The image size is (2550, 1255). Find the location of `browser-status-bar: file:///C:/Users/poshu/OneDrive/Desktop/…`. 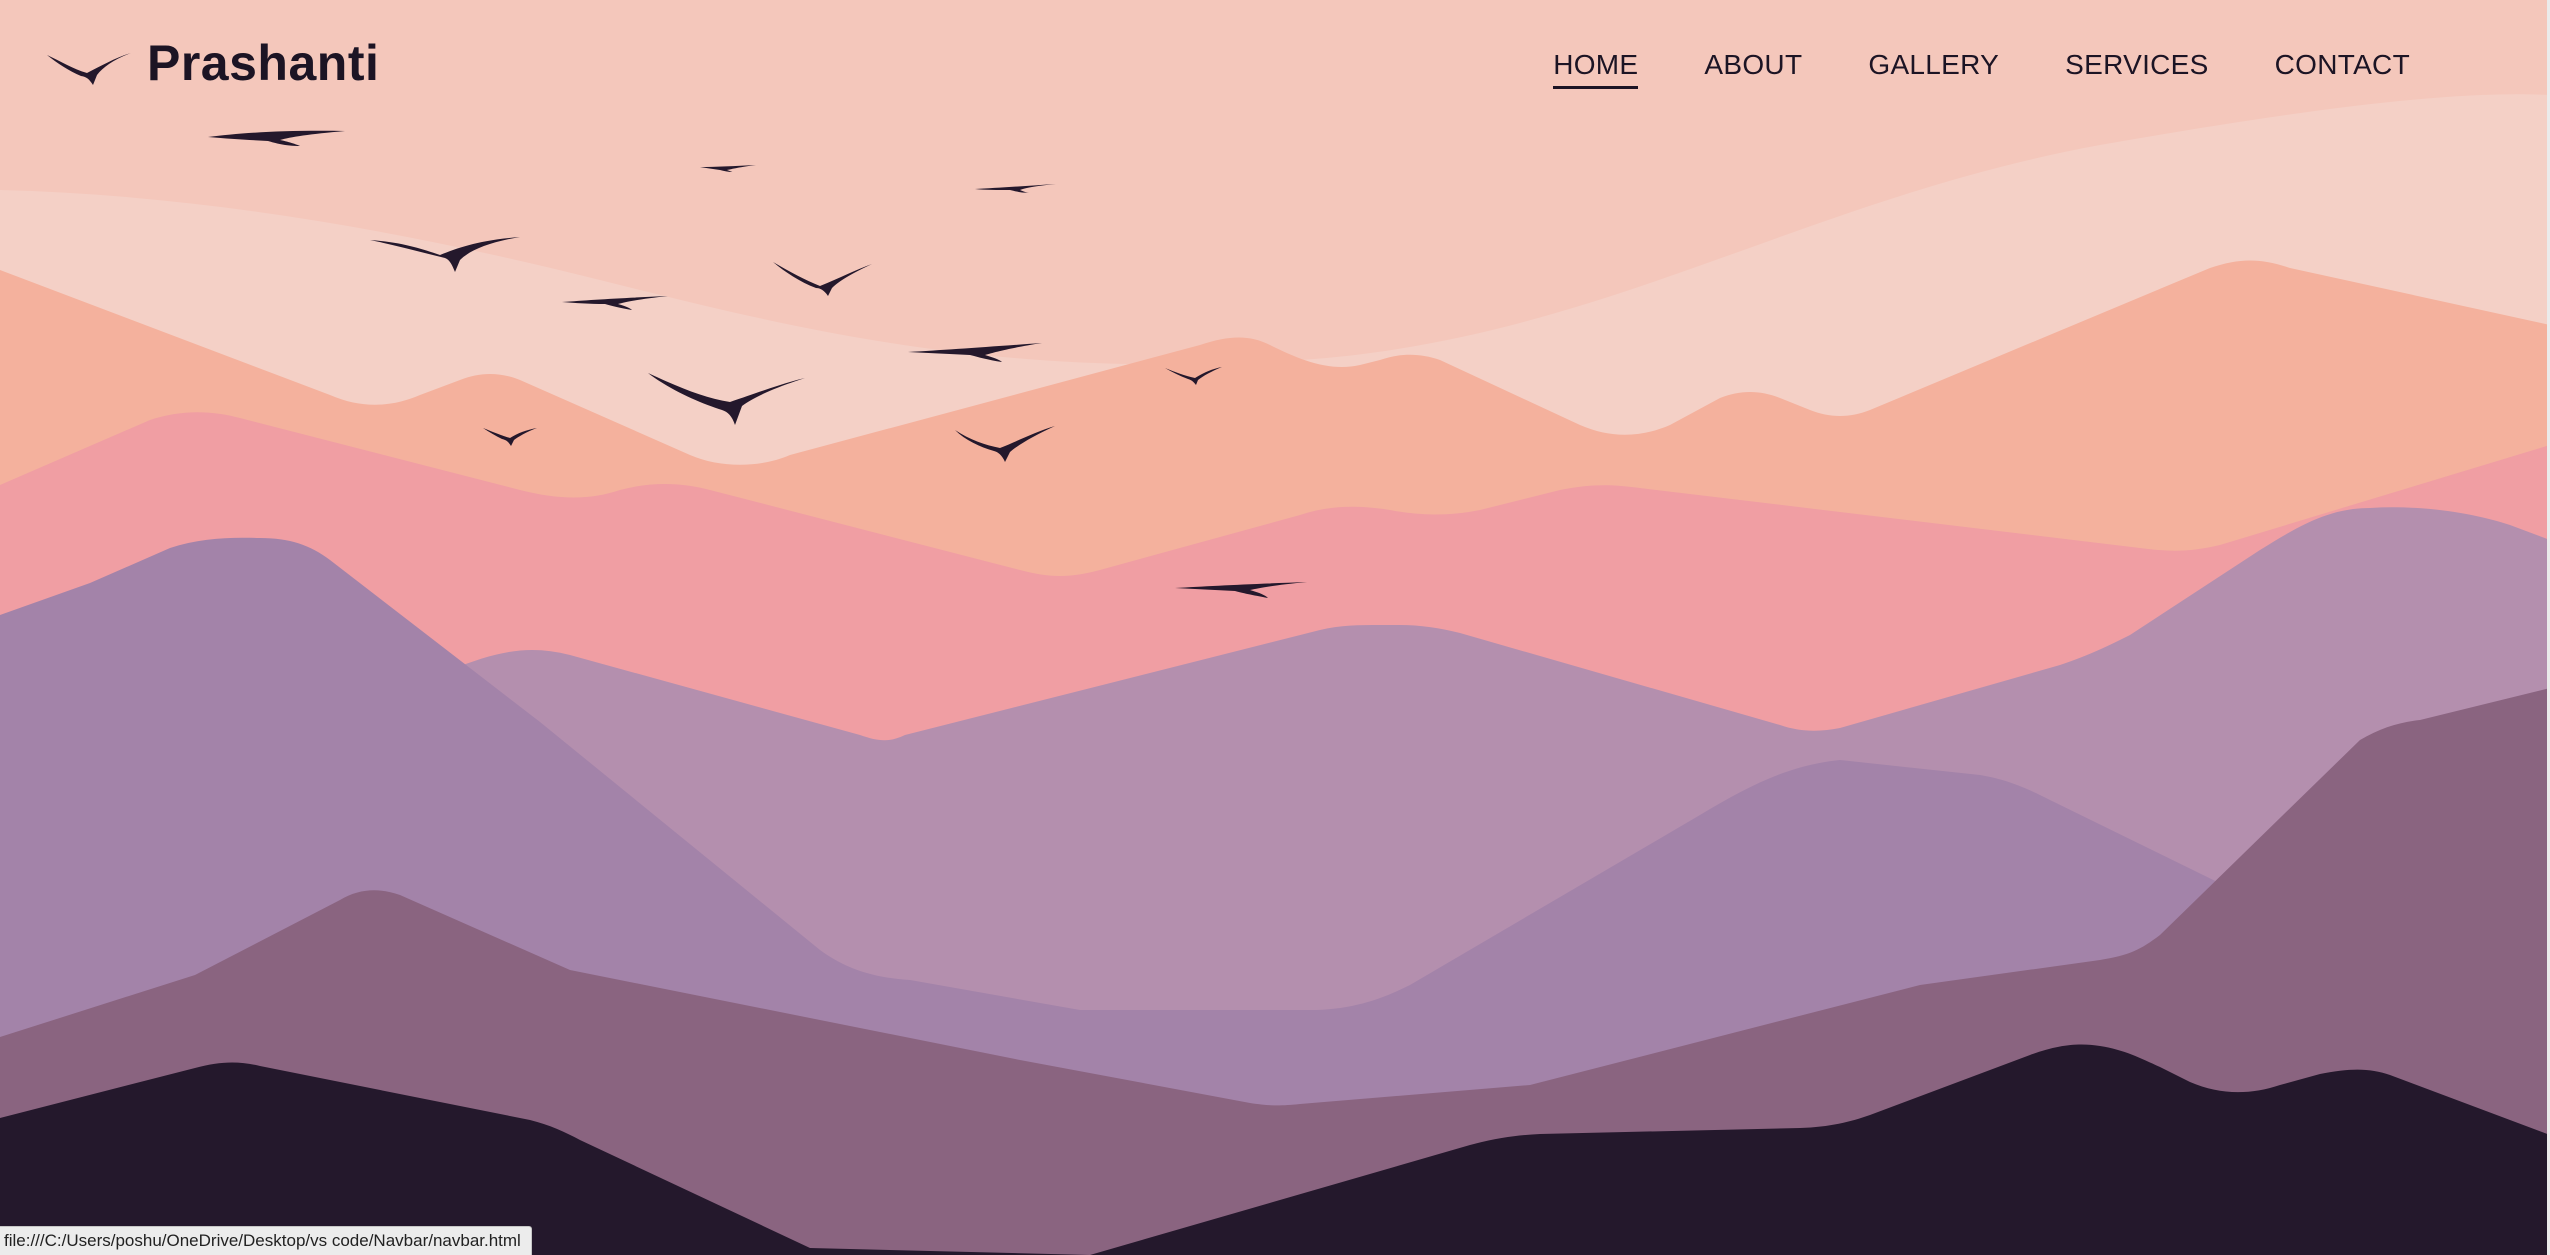

browser-status-bar: file:///C:/Users/poshu/OneDrive/Desktop/… is located at coordinates (266, 1240).